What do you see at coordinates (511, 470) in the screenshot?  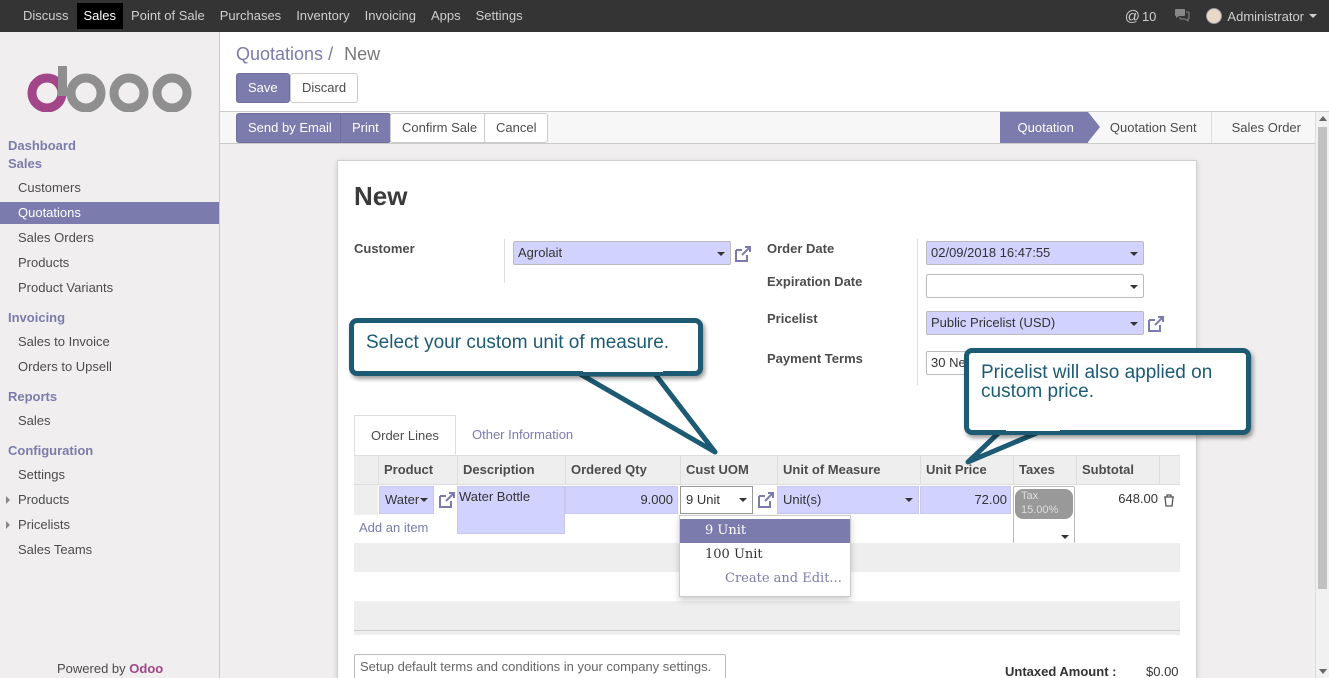 I see `col-description: Description` at bounding box center [511, 470].